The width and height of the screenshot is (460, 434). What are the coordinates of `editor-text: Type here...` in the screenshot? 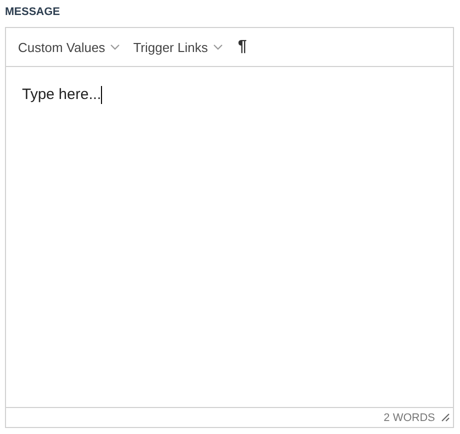 It's located at (62, 95).